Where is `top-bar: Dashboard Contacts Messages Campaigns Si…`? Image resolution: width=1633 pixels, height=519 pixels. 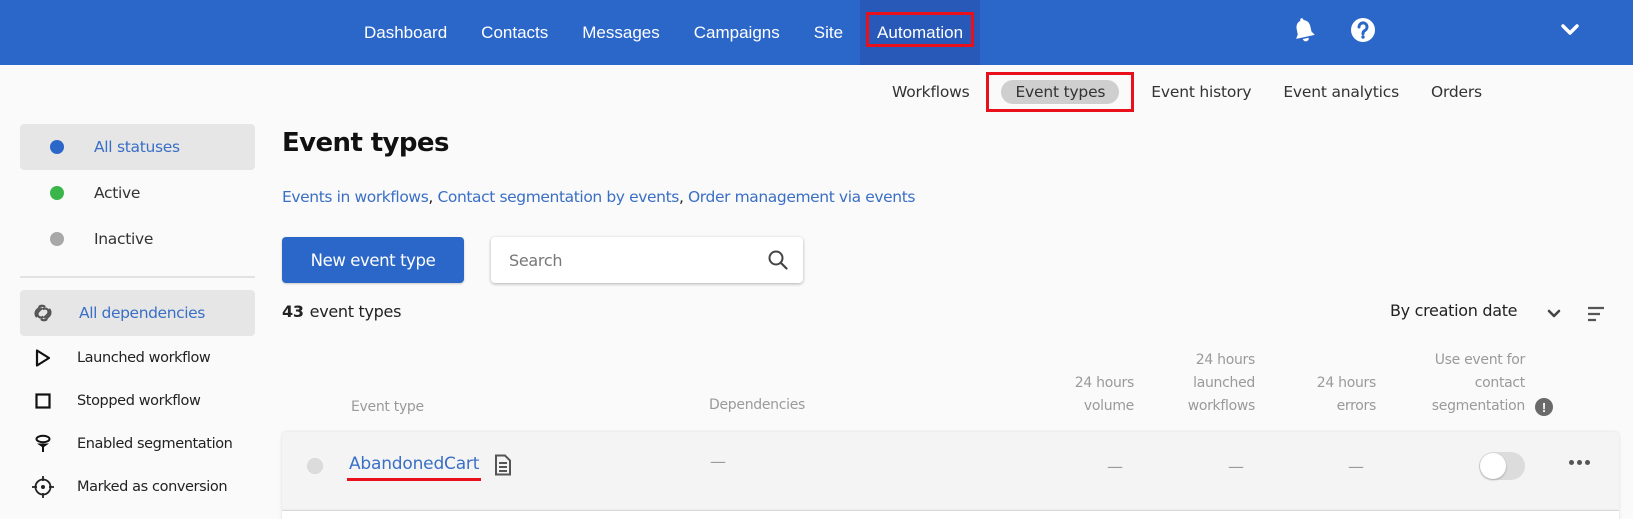 top-bar: Dashboard Contacts Messages Campaigns Si… is located at coordinates (816, 32).